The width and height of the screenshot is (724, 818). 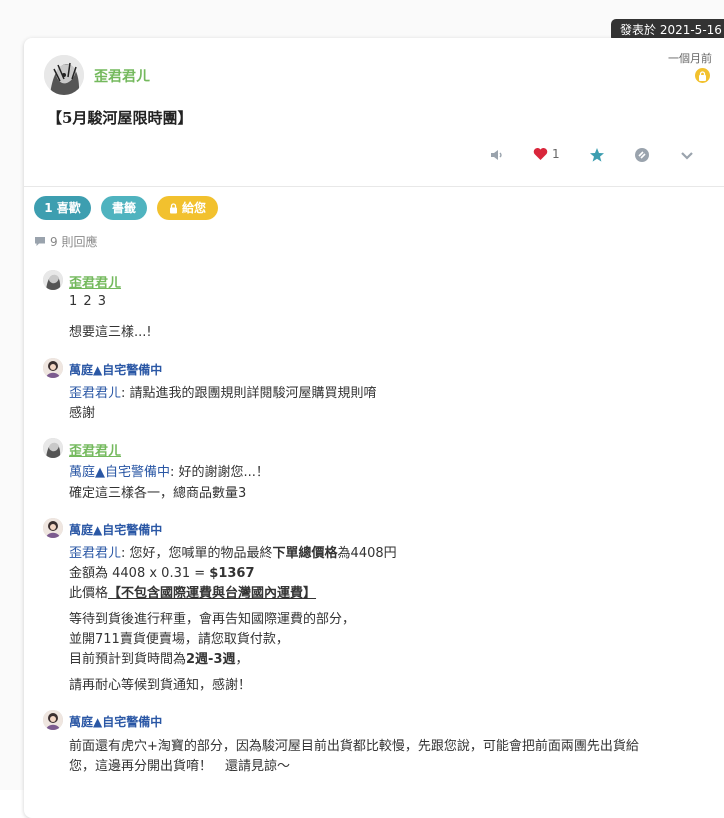 What do you see at coordinates (179, 639) in the screenshot?
I see `comment-text: 並開711賣貨便賣場，請您取貨付款，` at bounding box center [179, 639].